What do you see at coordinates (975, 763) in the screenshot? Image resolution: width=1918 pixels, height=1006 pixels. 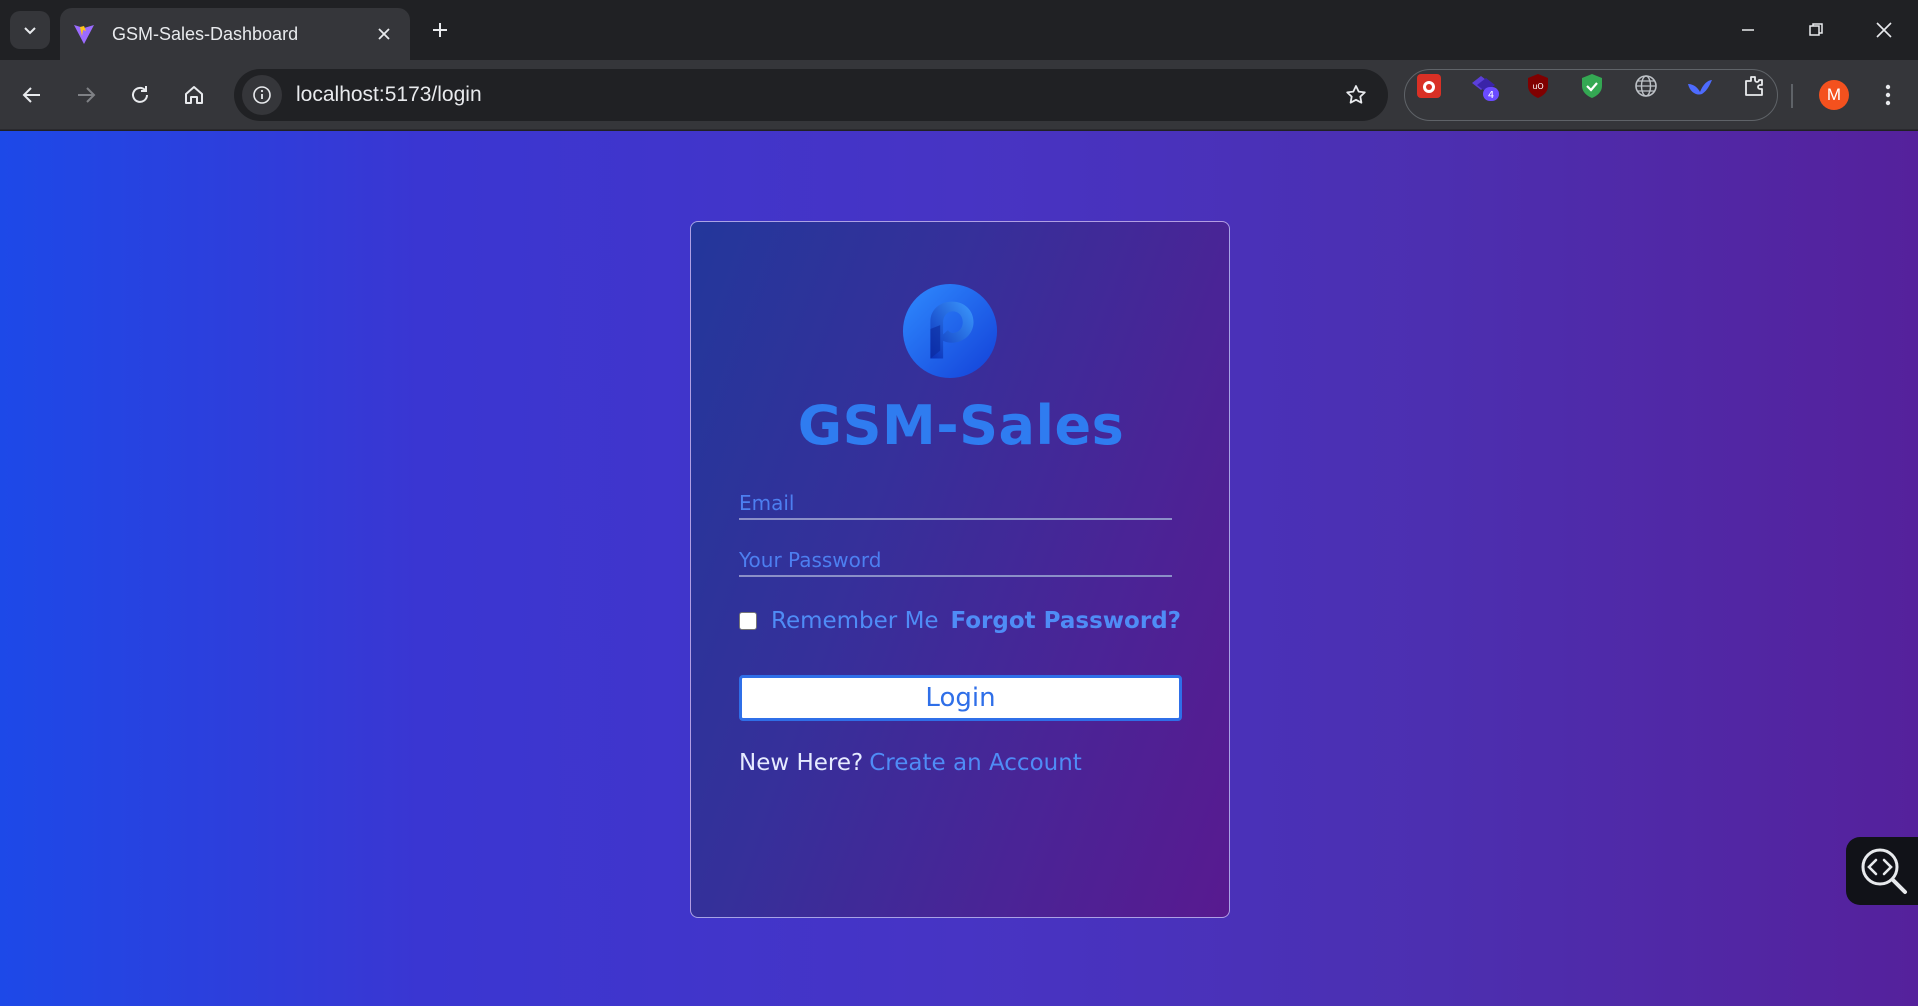 I see `create-account-link: Create an Account` at bounding box center [975, 763].